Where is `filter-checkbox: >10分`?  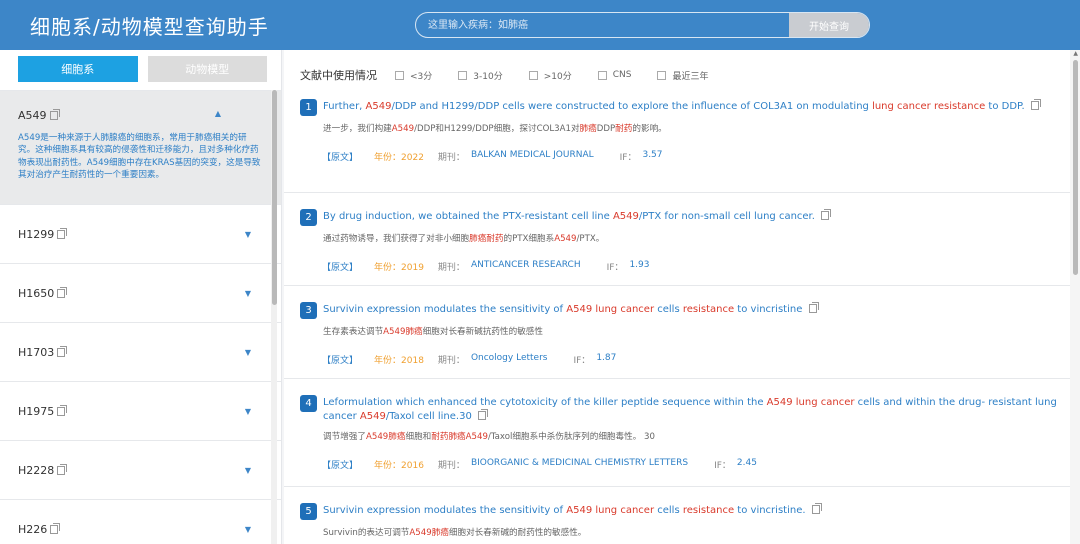
filter-checkbox: >10分 is located at coordinates (550, 75).